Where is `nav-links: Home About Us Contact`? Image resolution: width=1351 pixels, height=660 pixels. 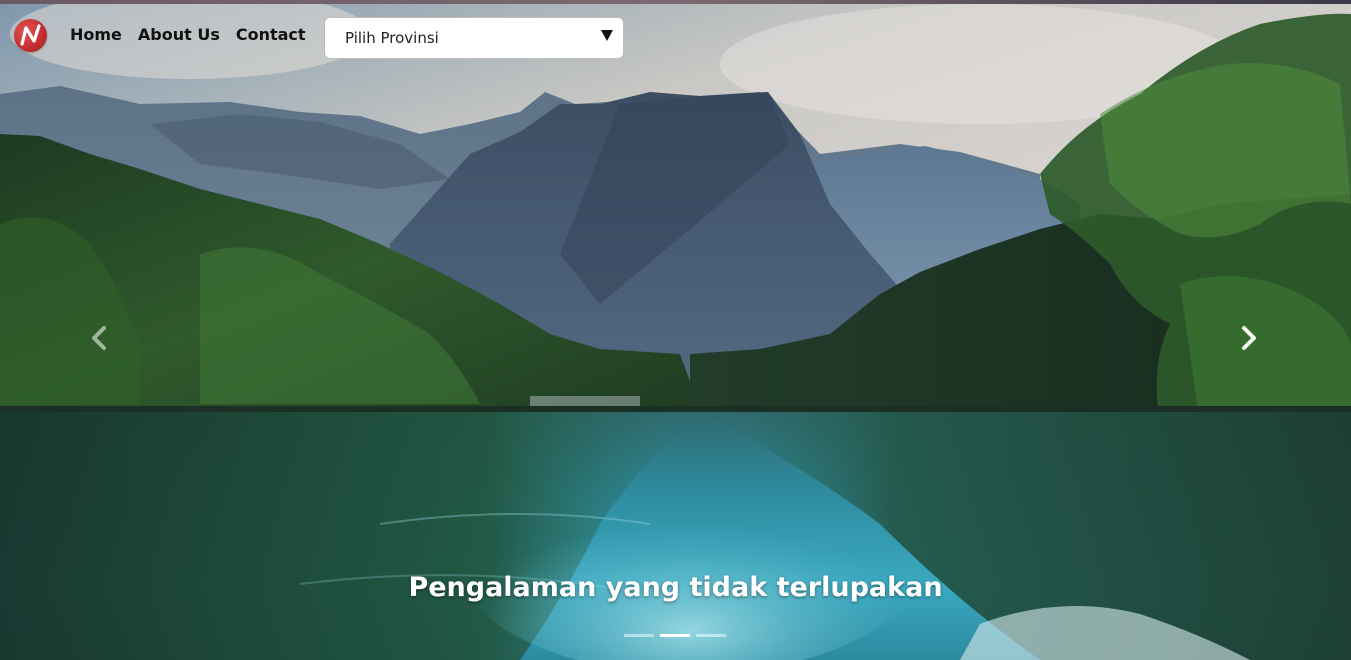 nav-links: Home About Us Contact is located at coordinates (196, 35).